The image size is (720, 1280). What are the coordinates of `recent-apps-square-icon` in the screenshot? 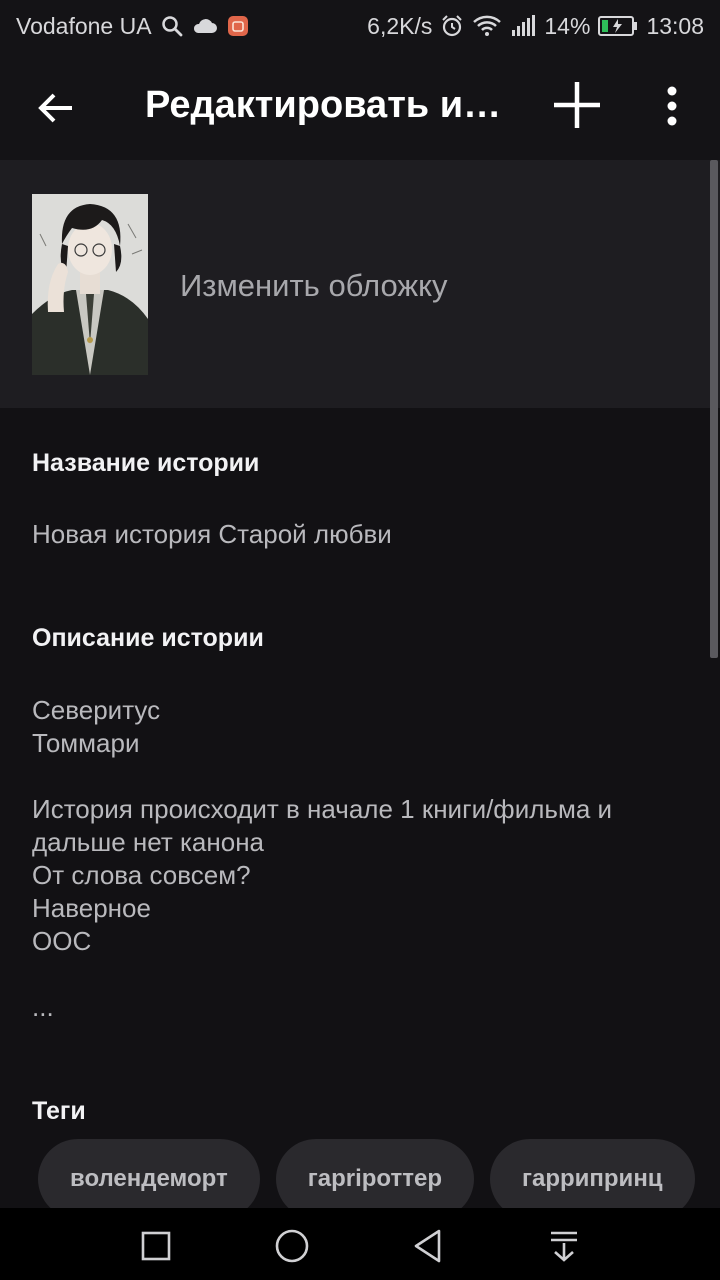 It's located at (156, 1246).